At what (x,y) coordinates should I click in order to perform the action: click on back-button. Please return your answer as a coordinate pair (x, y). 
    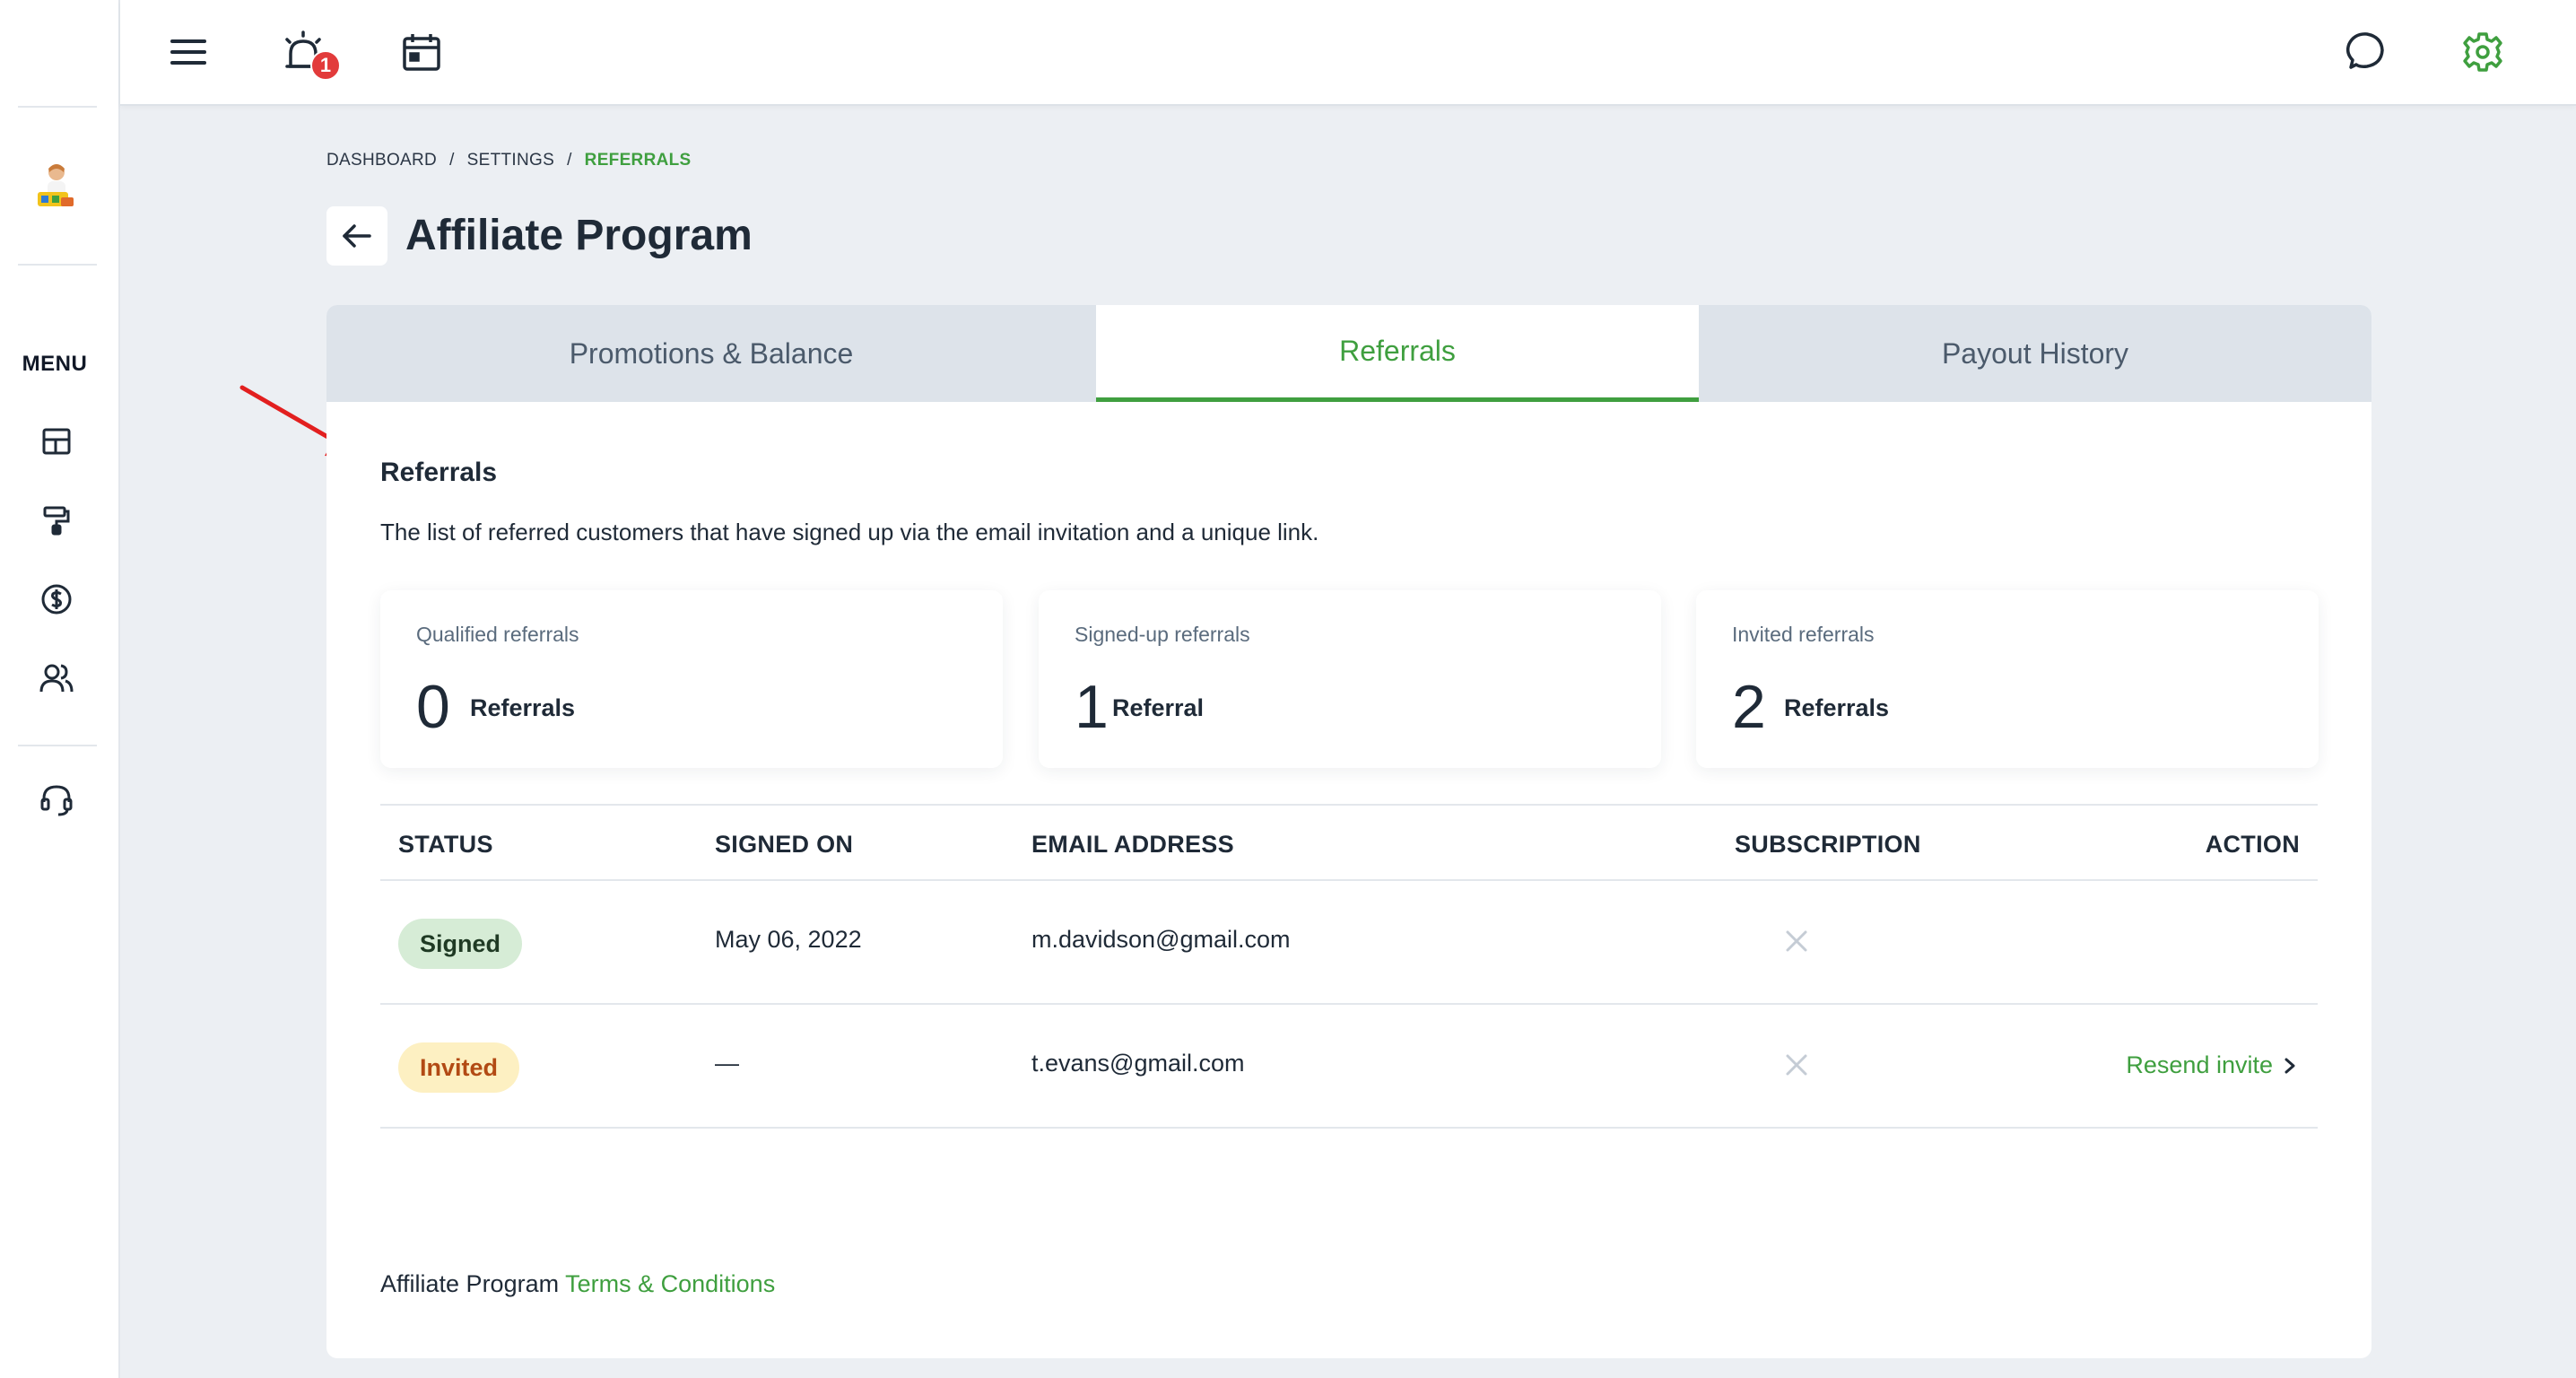
    Looking at the image, I should click on (356, 236).